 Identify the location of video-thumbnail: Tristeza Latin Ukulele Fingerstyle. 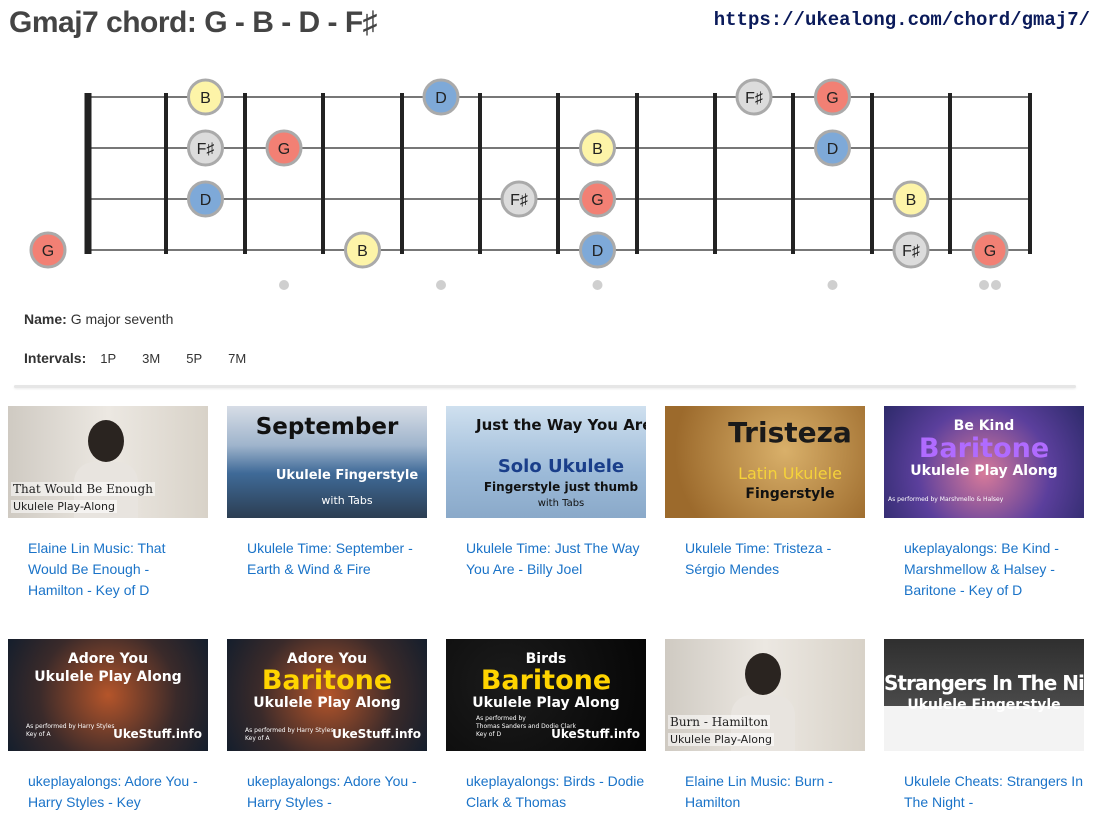
(765, 462).